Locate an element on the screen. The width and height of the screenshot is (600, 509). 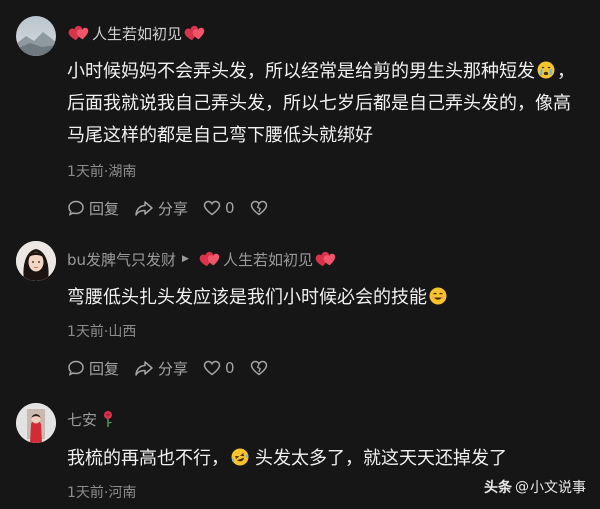
comment-text-part-1: 弯腰低头扎头发应该是我们小时候必会的技能 is located at coordinates (247, 297).